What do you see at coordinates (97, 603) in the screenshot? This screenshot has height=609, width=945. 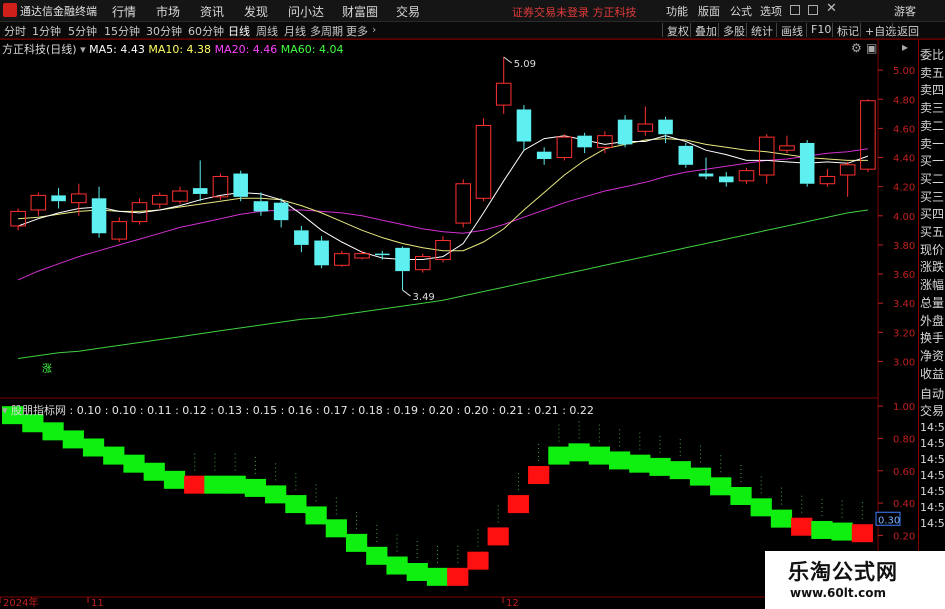 I see `xaxis-label: 11` at bounding box center [97, 603].